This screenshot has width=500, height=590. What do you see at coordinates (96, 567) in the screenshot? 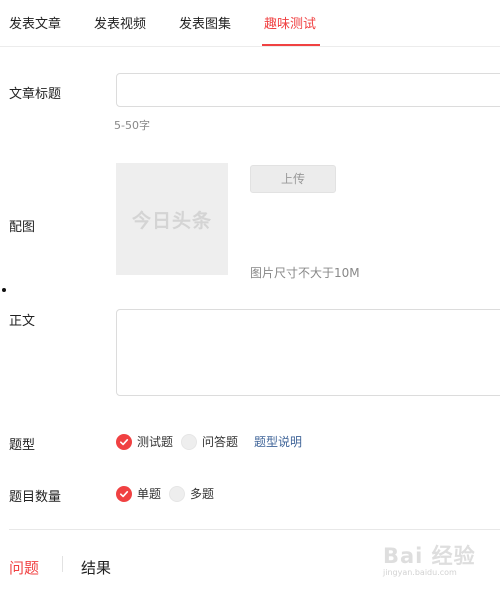
I see `tab-results: 结果` at bounding box center [96, 567].